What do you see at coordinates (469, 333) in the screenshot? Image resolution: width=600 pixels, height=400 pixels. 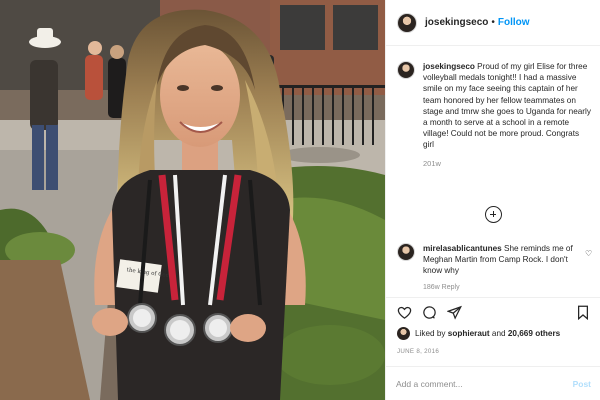 I see `liker-username: sophieraut` at bounding box center [469, 333].